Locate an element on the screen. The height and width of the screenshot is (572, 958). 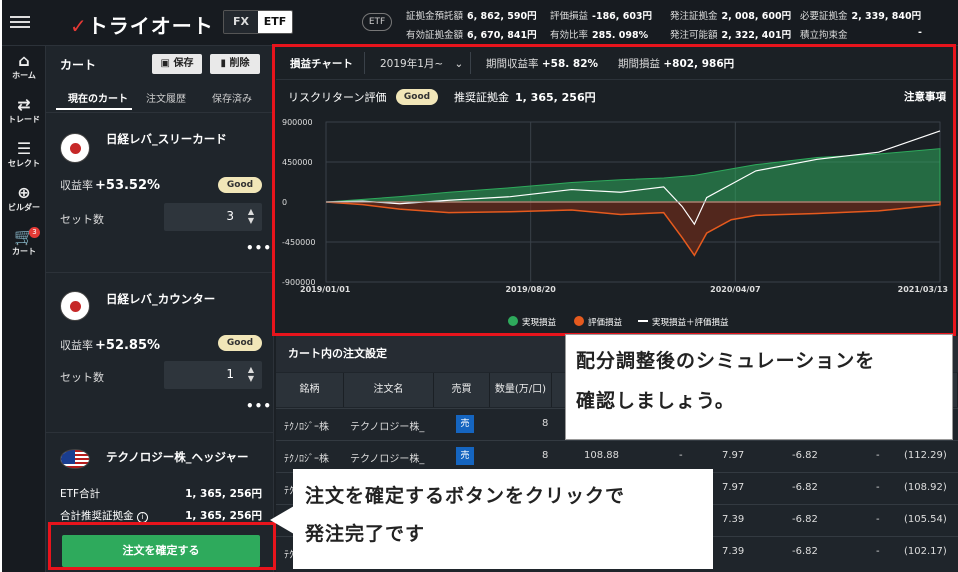
stat-effective-margin: 有効証拠金額 6, 670, 841円 is located at coordinates (471, 35).